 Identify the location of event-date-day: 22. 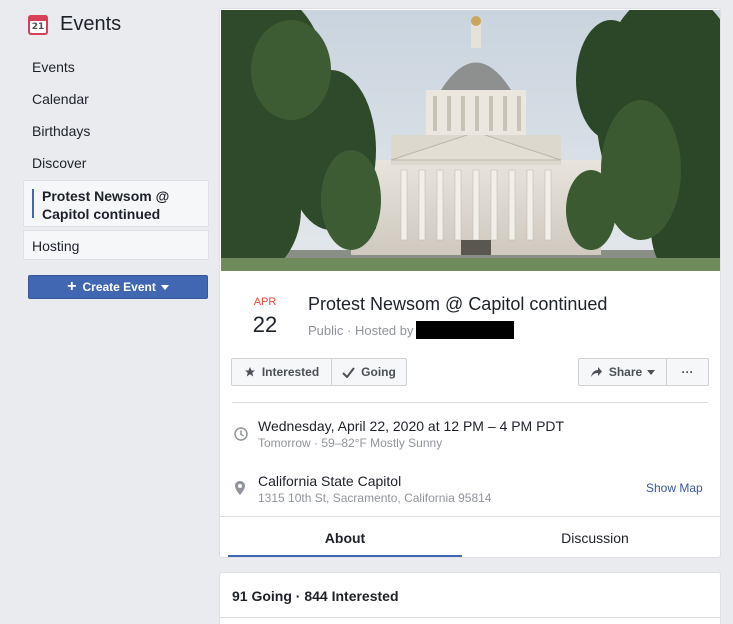
(265, 324).